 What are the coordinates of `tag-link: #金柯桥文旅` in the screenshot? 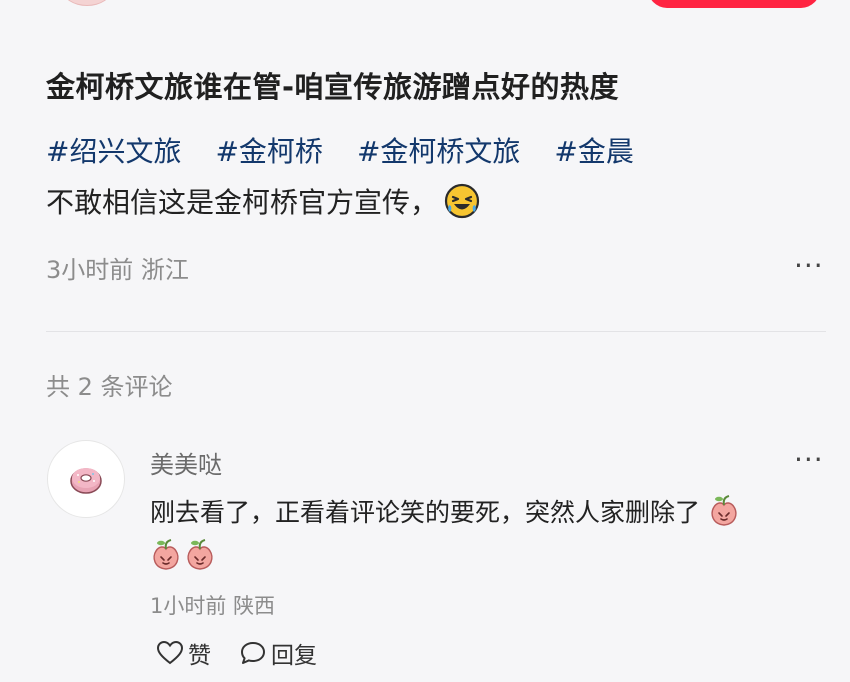 It's located at (438, 150).